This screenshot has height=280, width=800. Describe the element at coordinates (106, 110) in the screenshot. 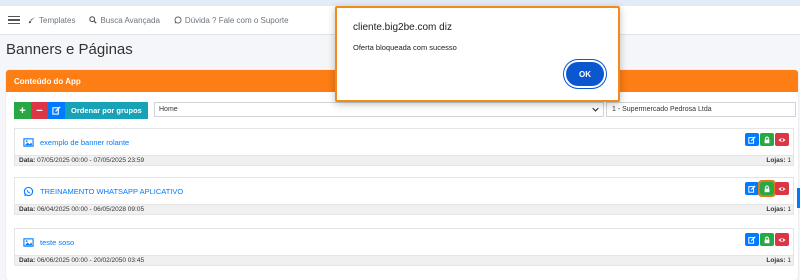

I see `order-by-groups-button: Ordenar por grupos` at that location.